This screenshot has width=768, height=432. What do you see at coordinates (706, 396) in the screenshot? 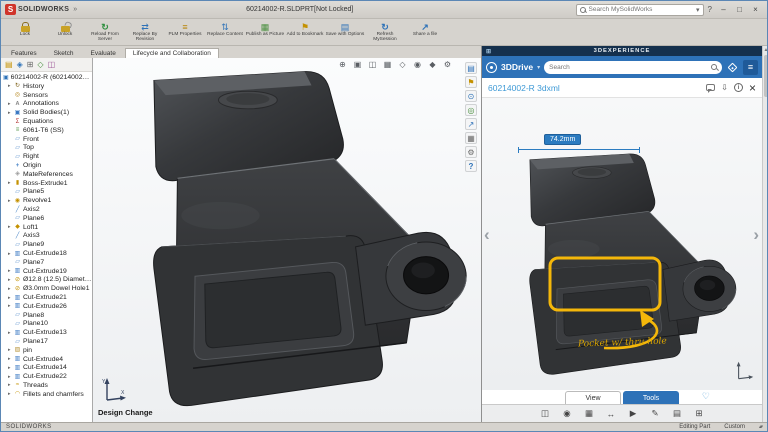
I see `favorite-icon: ♡` at bounding box center [706, 396].